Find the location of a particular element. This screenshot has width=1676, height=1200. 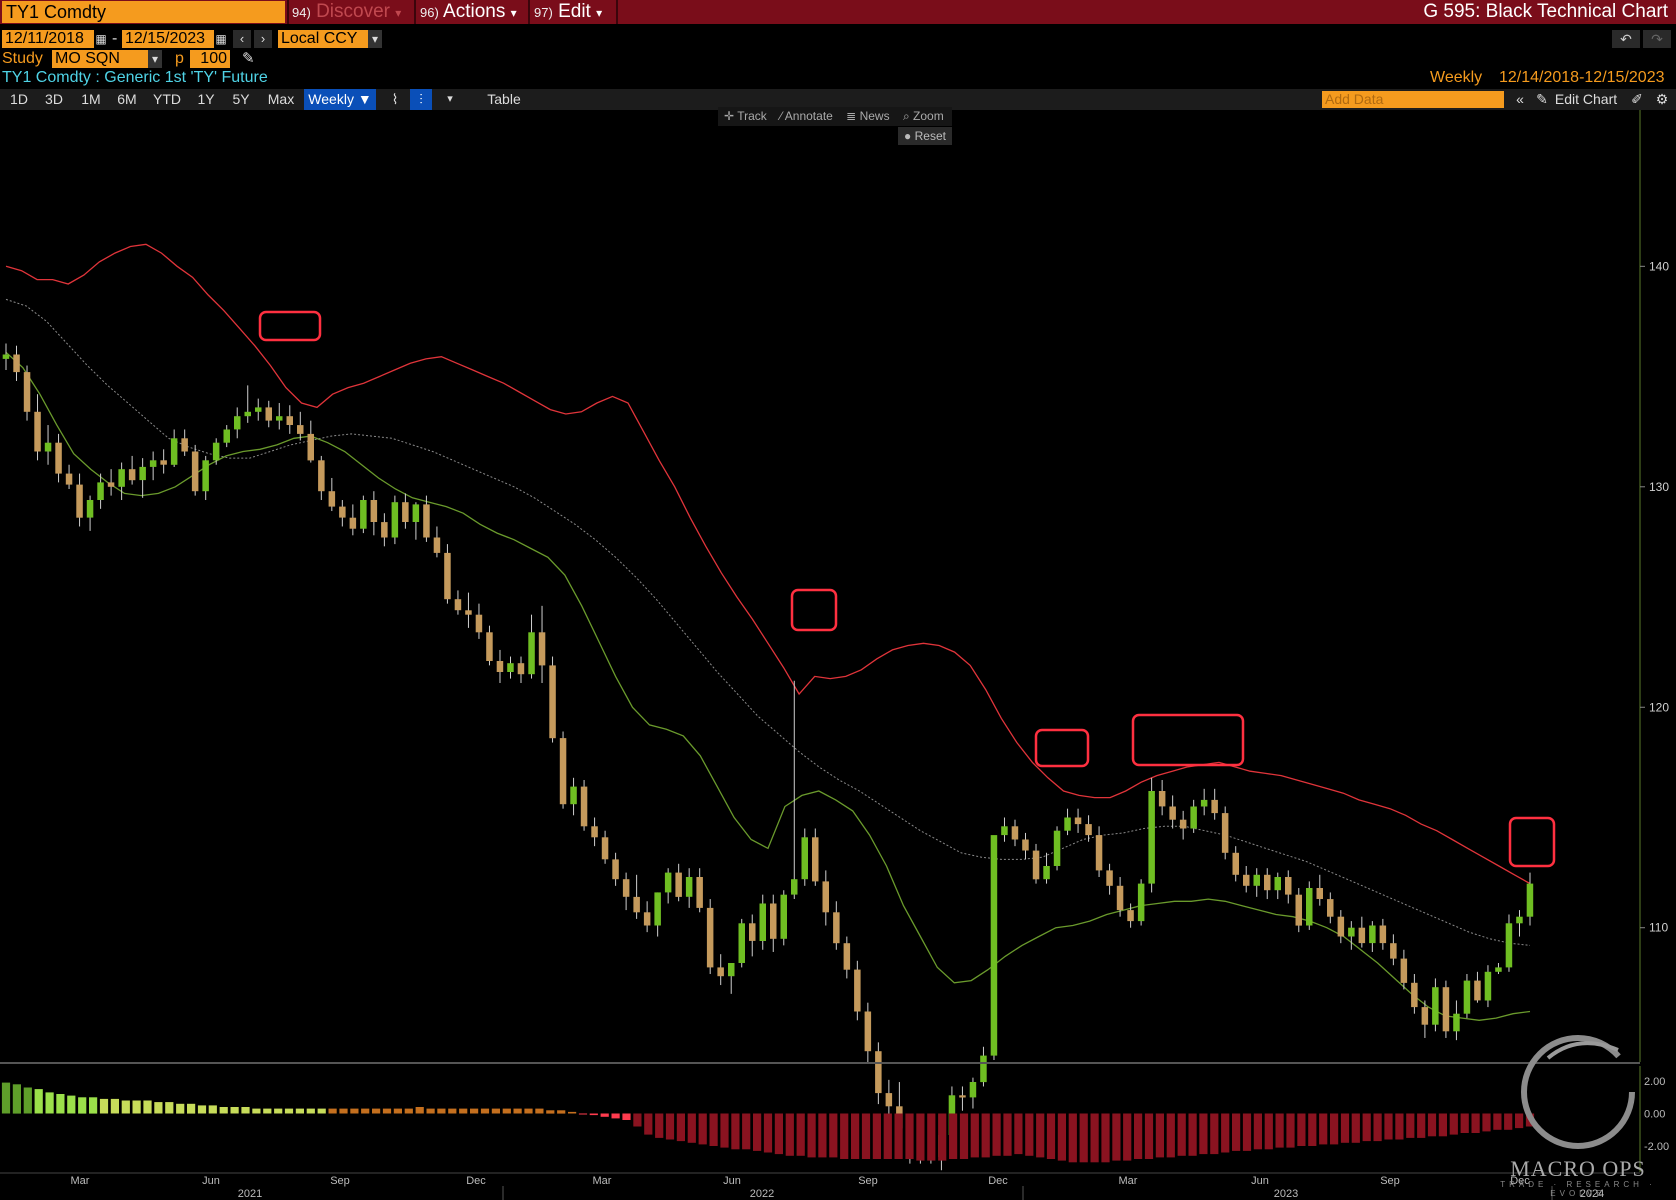

highlight-box is located at coordinates (1532, 842).